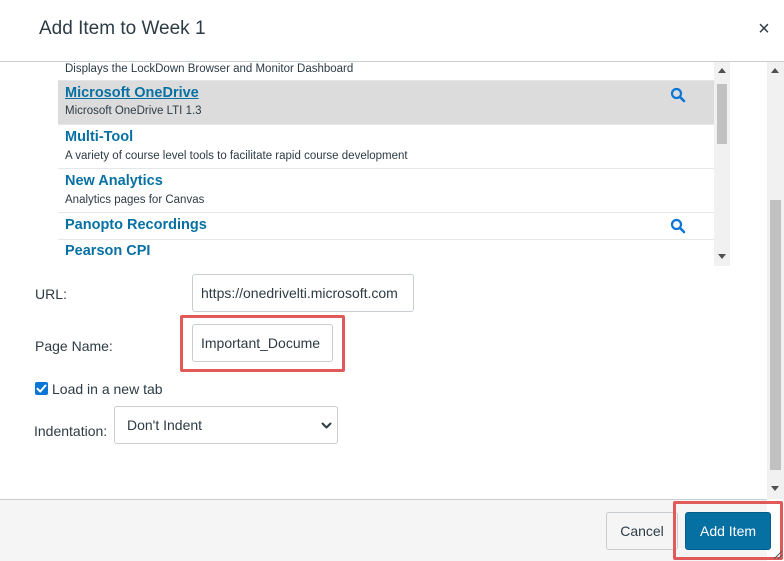 The image size is (784, 561). Describe the element at coordinates (392, 31) in the screenshot. I see `dialog-header: Add Item to Week 1 ×` at that location.